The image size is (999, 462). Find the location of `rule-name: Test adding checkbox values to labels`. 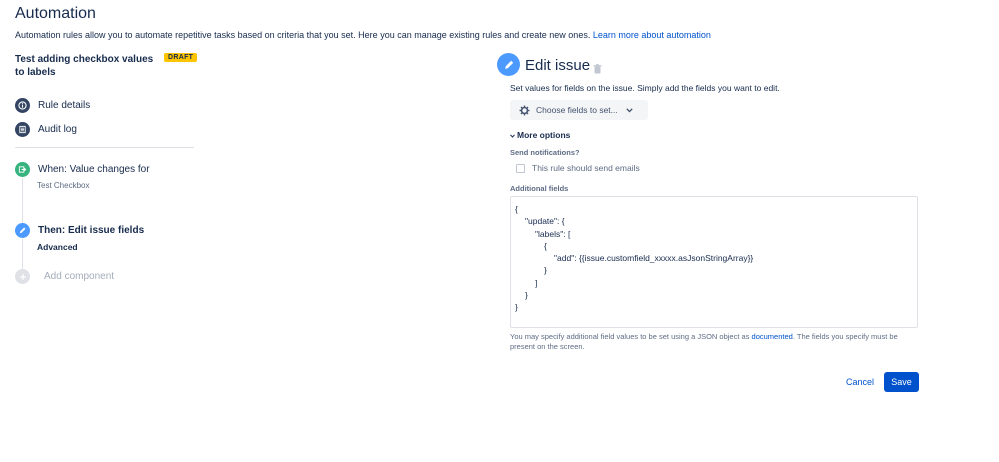

rule-name: Test adding checkbox values to labels is located at coordinates (84, 66).